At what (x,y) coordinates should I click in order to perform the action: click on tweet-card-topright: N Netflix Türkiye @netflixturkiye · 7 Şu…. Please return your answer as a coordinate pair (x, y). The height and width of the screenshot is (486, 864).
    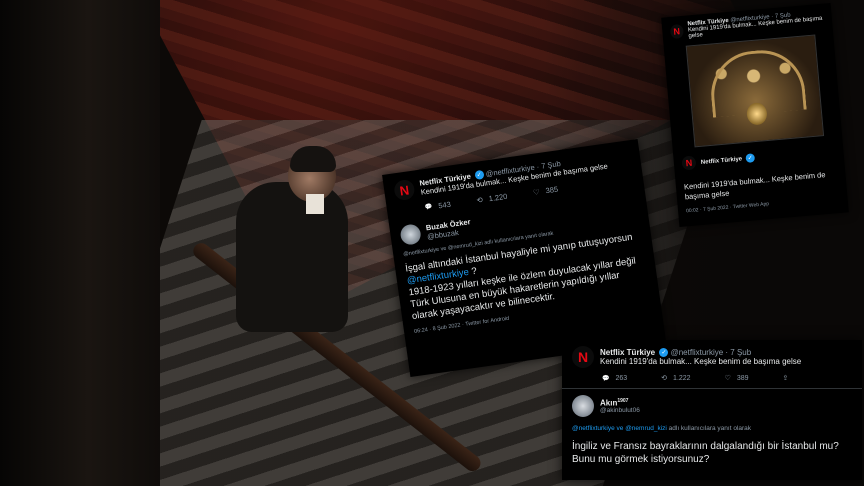
    Looking at the image, I should click on (755, 115).